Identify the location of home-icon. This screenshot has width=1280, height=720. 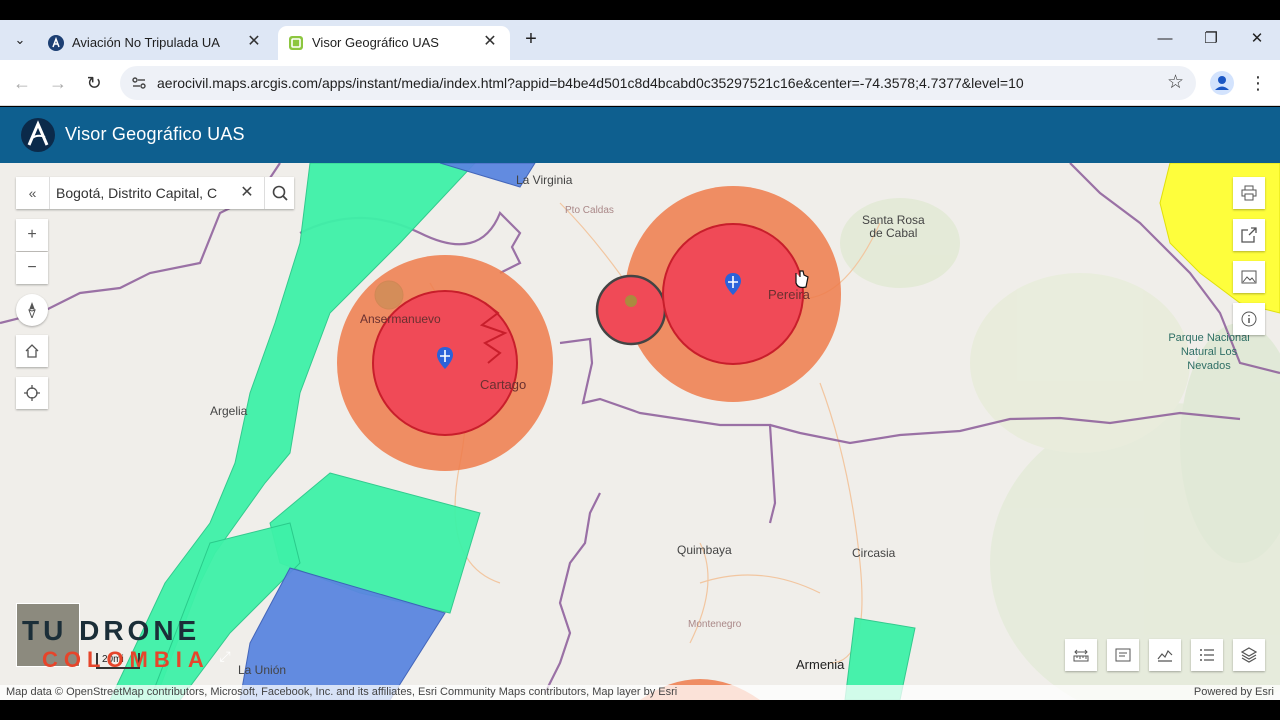
(32, 351).